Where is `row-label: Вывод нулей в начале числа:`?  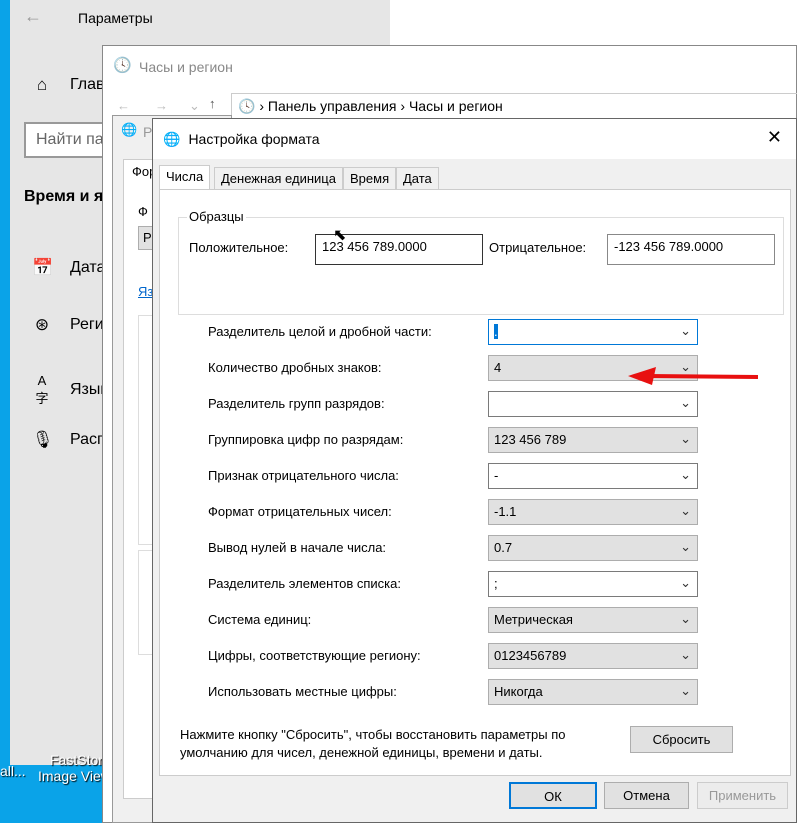 row-label: Вывод нулей в начале числа: is located at coordinates (297, 547).